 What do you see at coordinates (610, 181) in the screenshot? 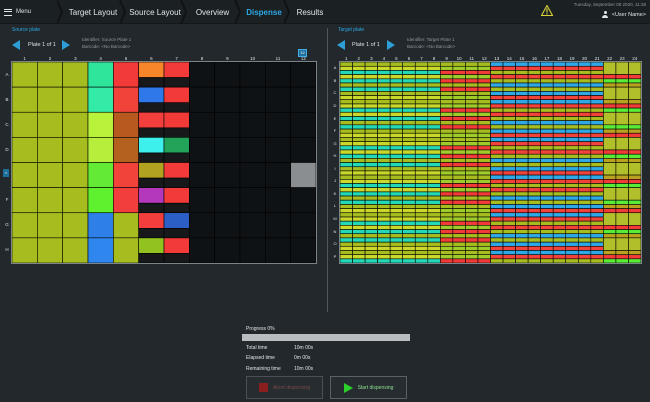
I see `target-well-J22-b` at bounding box center [610, 181].